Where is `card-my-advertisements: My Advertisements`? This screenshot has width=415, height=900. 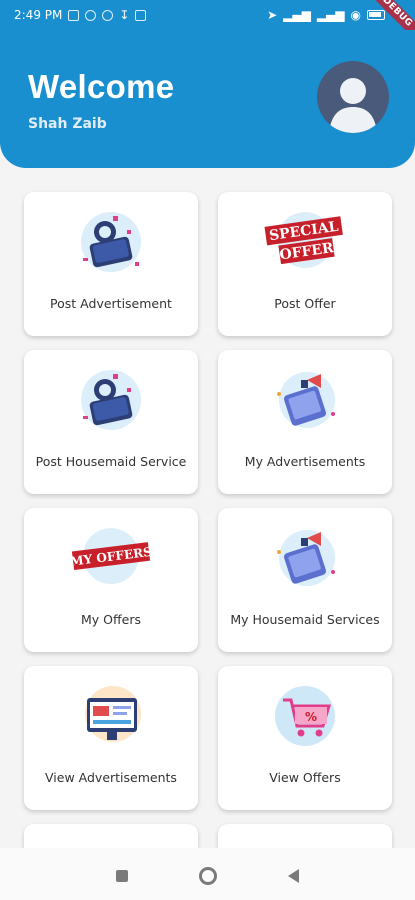
card-my-advertisements: My Advertisements is located at coordinates (305, 422).